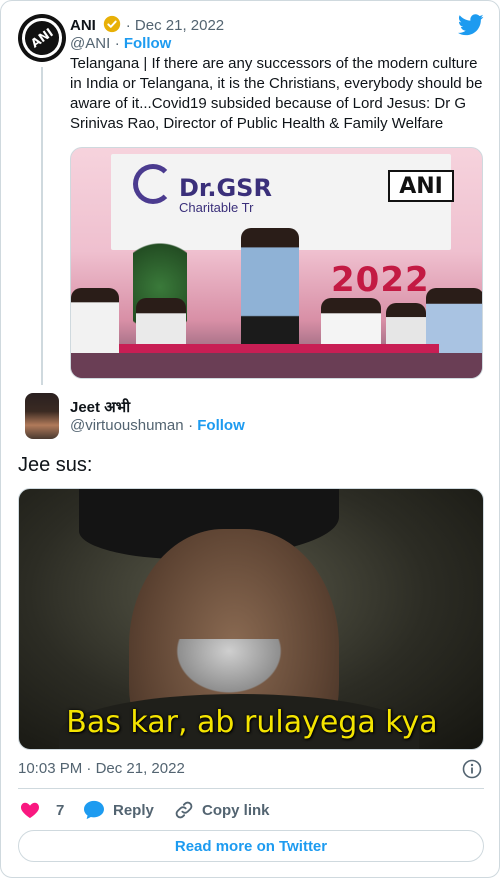  What do you see at coordinates (421, 186) in the screenshot?
I see `ani-watermark-badge: ANI` at bounding box center [421, 186].